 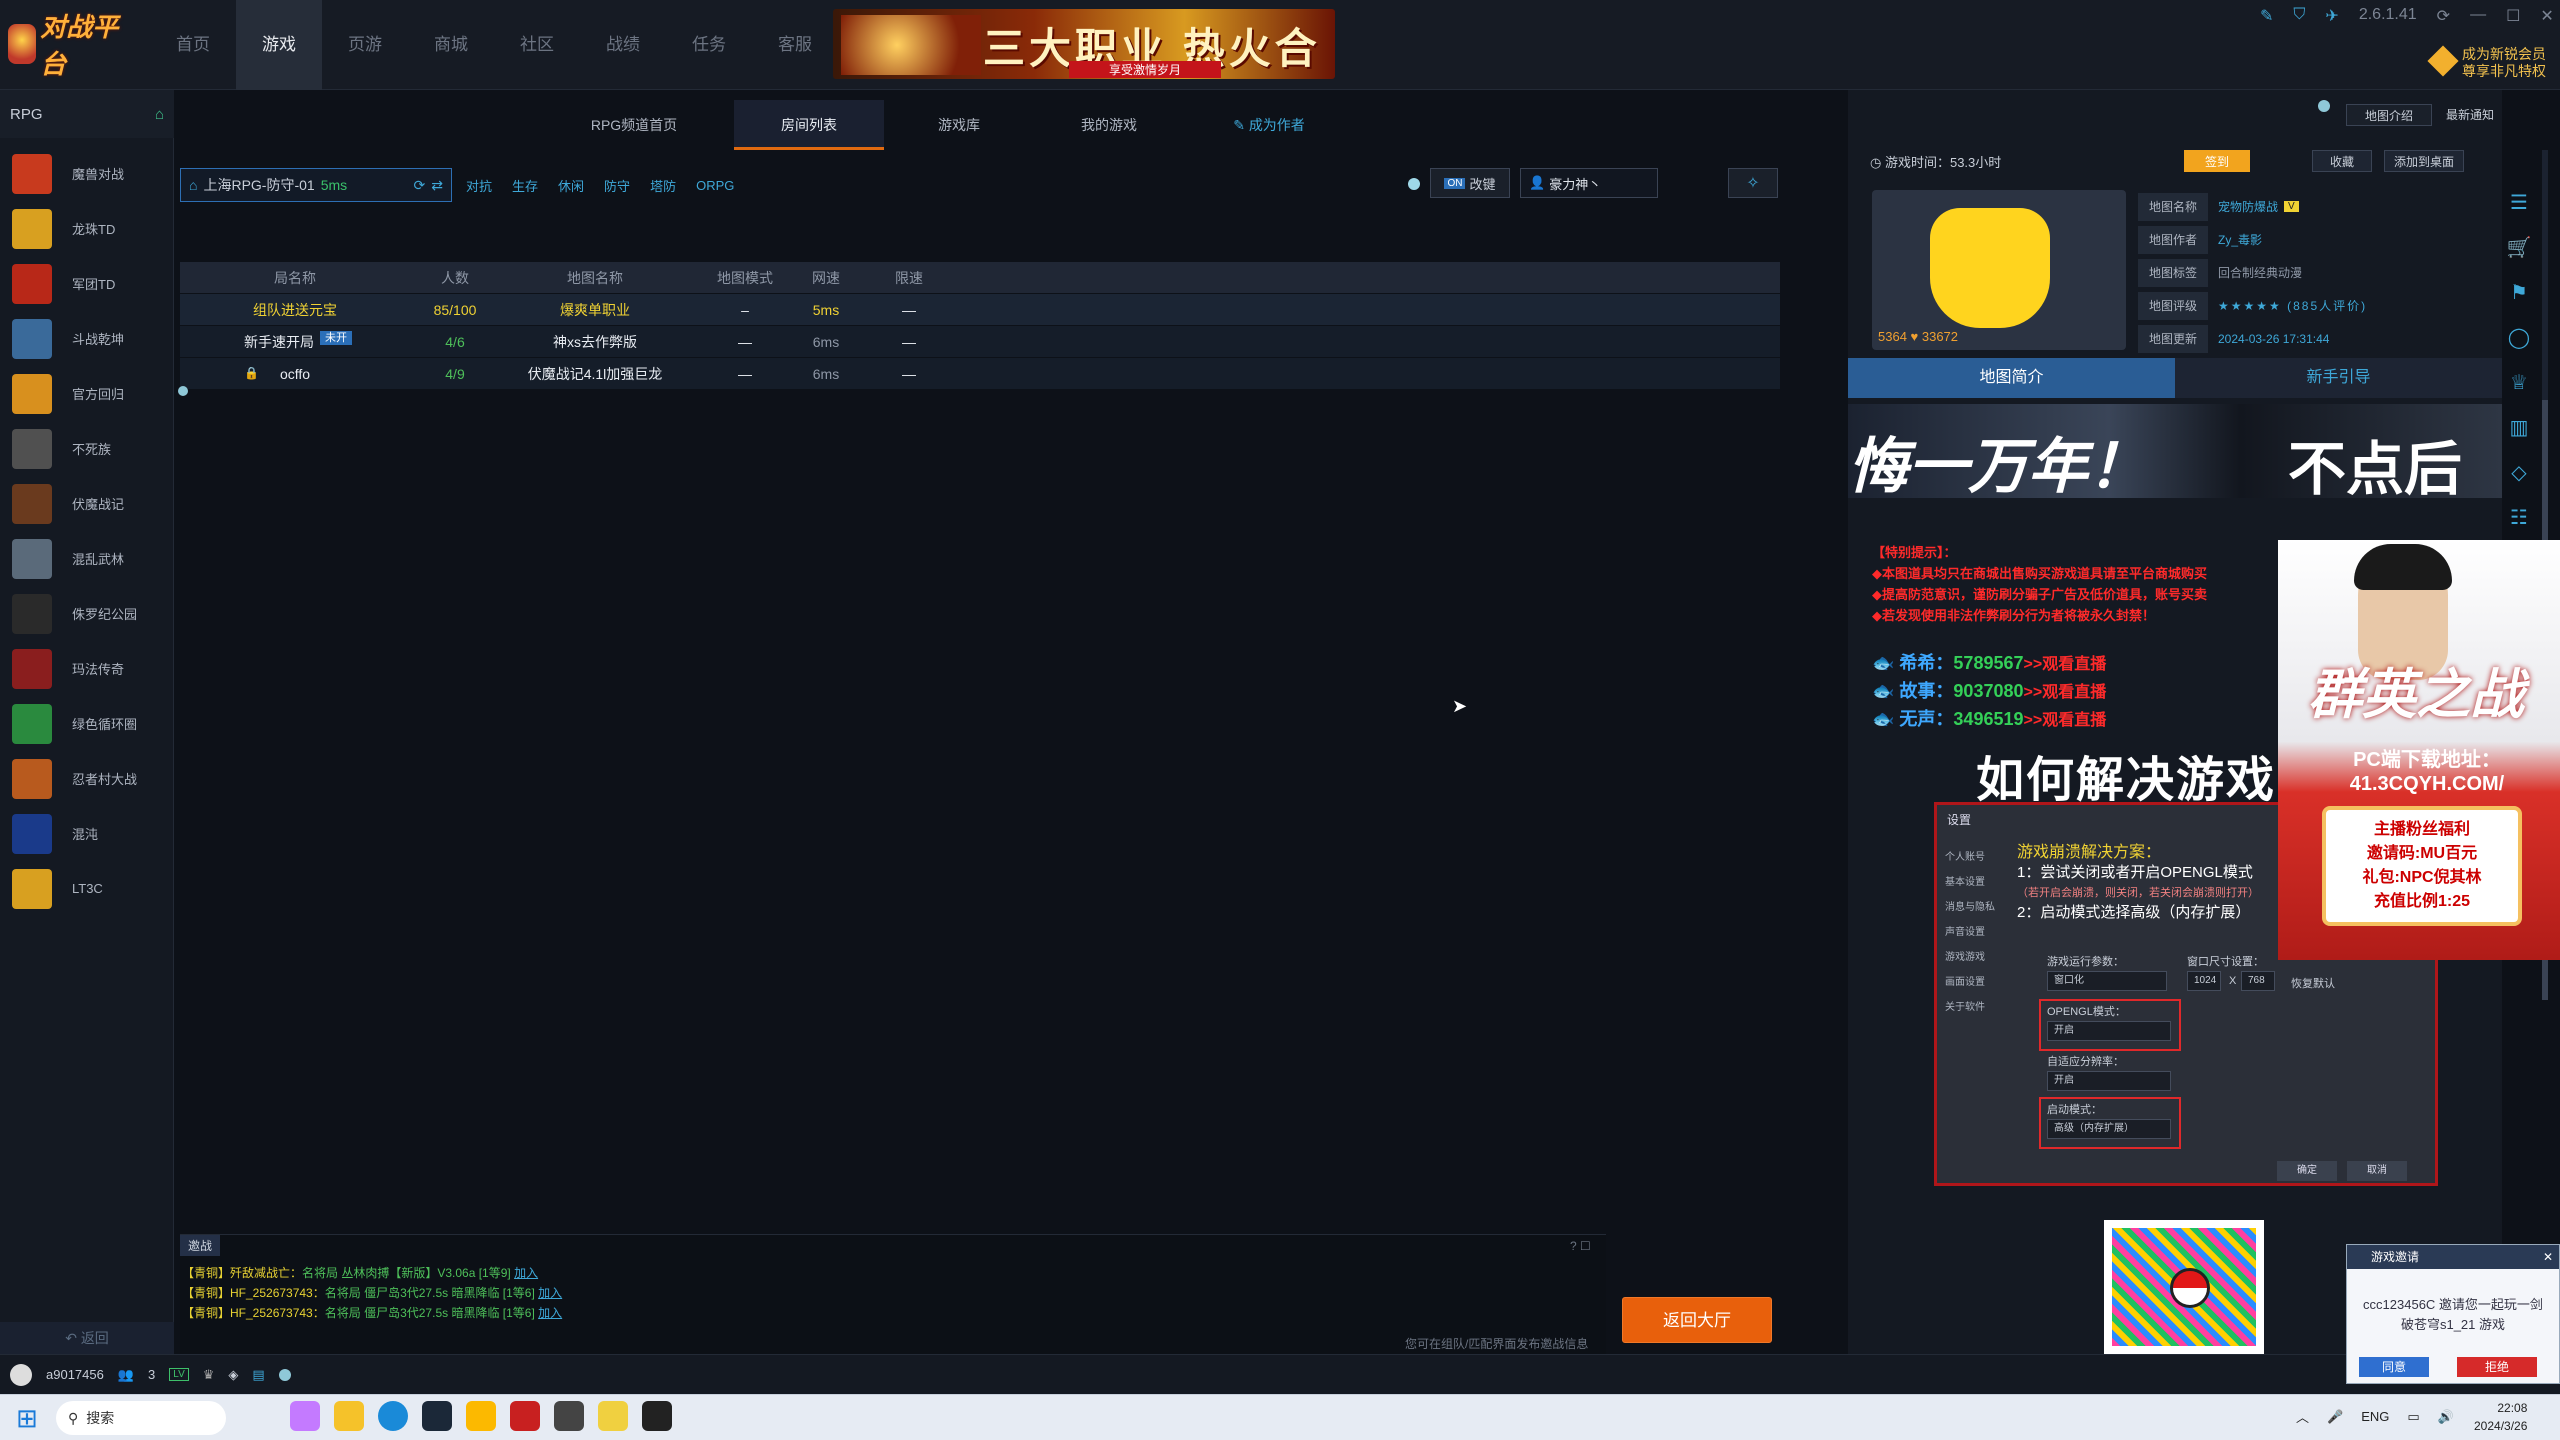 I want to click on map-tab: 新手引导, so click(x=2338, y=378).